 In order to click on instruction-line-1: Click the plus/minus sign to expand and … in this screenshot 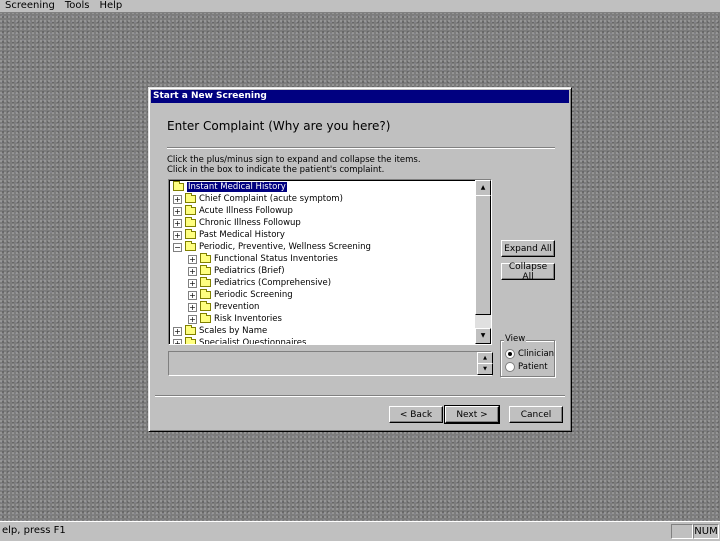, I will do `click(294, 160)`.